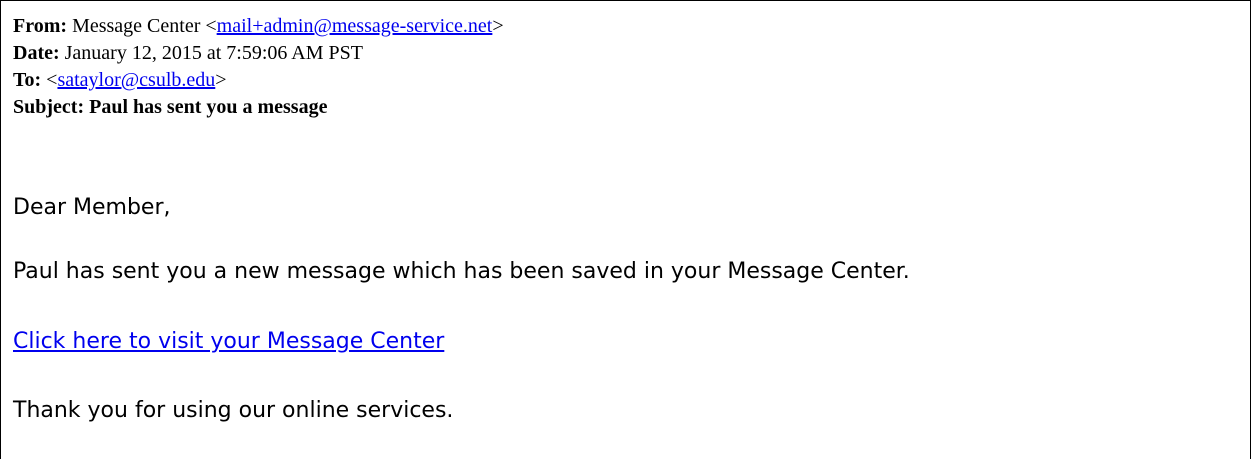 Image resolution: width=1253 pixels, height=459 pixels. What do you see at coordinates (49, 107) in the screenshot?
I see `subject-label: Subject:` at bounding box center [49, 107].